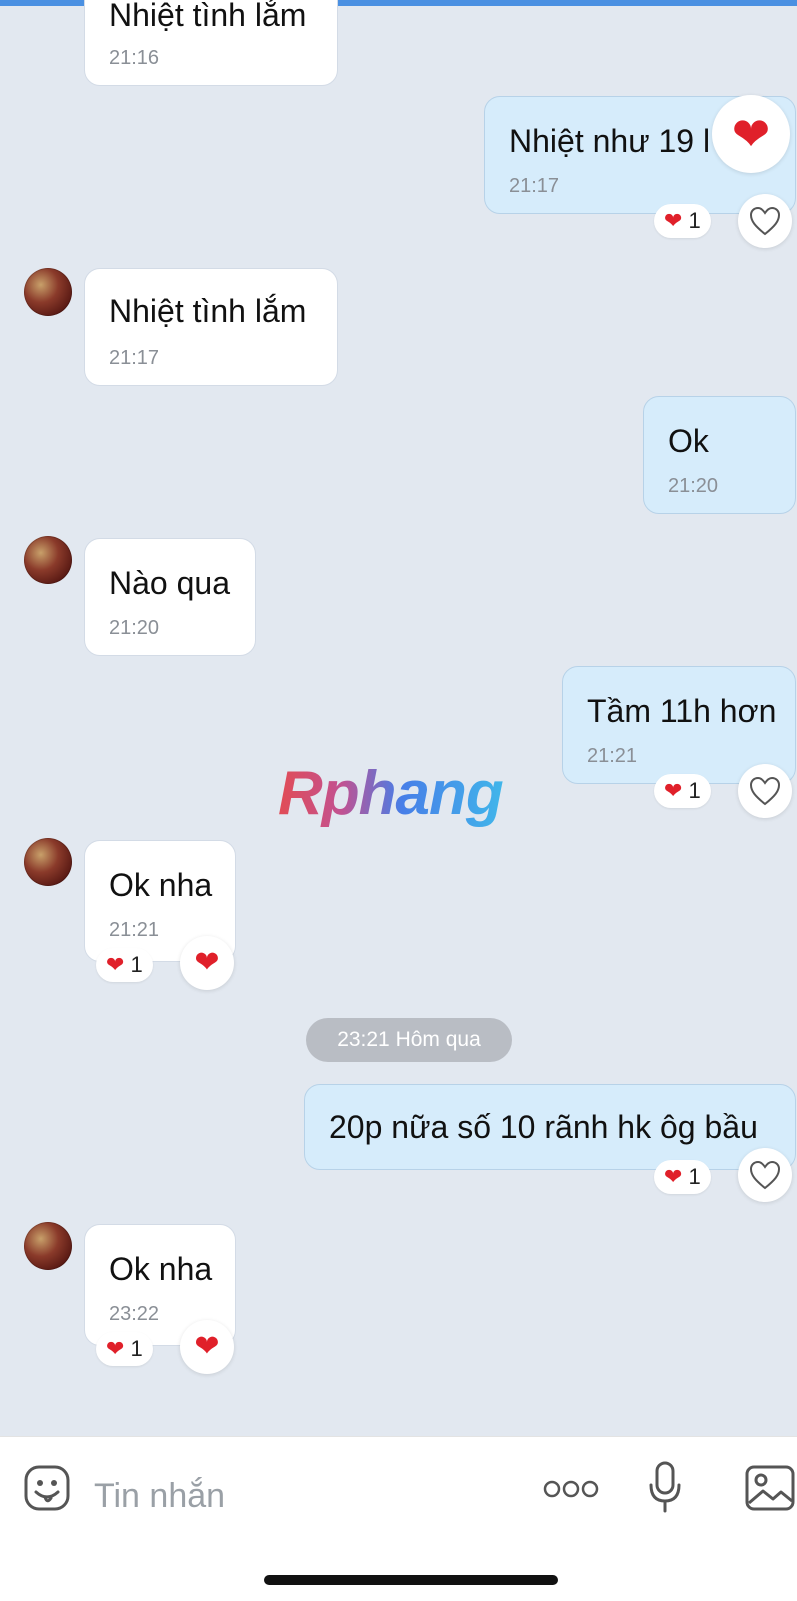 The image size is (797, 1601). What do you see at coordinates (610, 141) in the screenshot?
I see `message-text: Nhiệt như 19 l` at bounding box center [610, 141].